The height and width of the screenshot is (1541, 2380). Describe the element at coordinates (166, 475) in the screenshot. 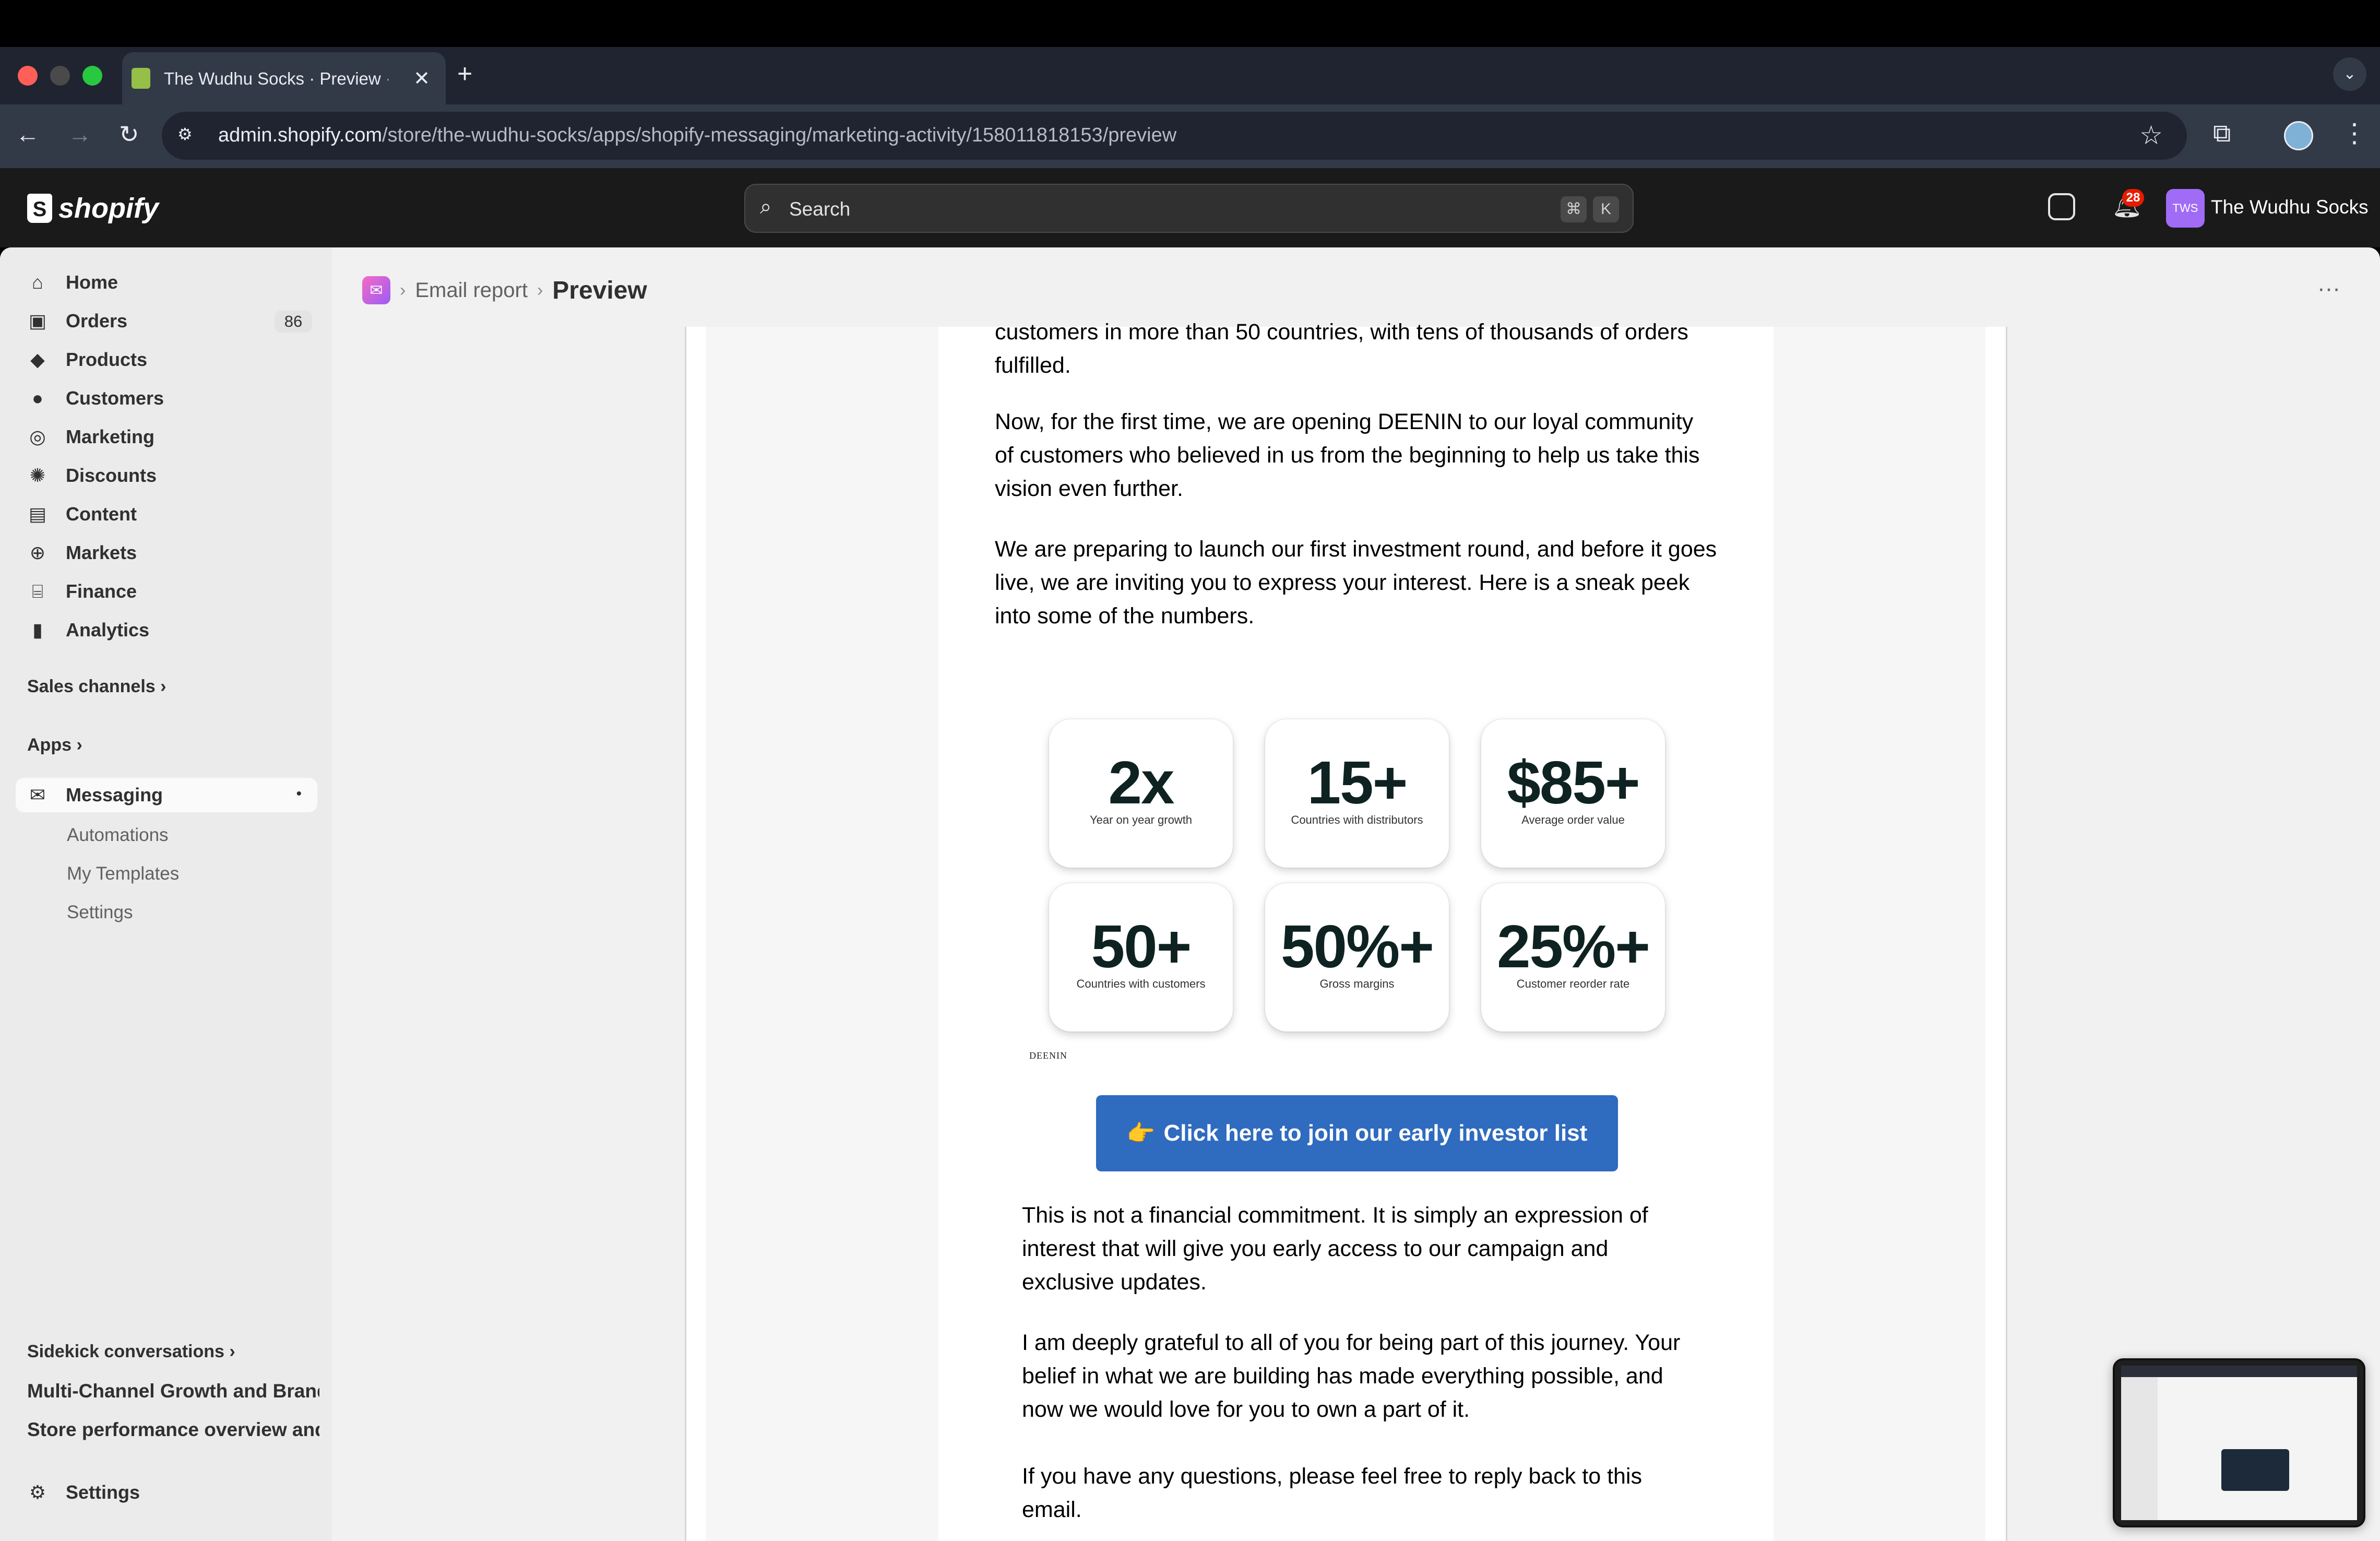

I see `sidebar-item-discounts: ✺ Discounts` at that location.